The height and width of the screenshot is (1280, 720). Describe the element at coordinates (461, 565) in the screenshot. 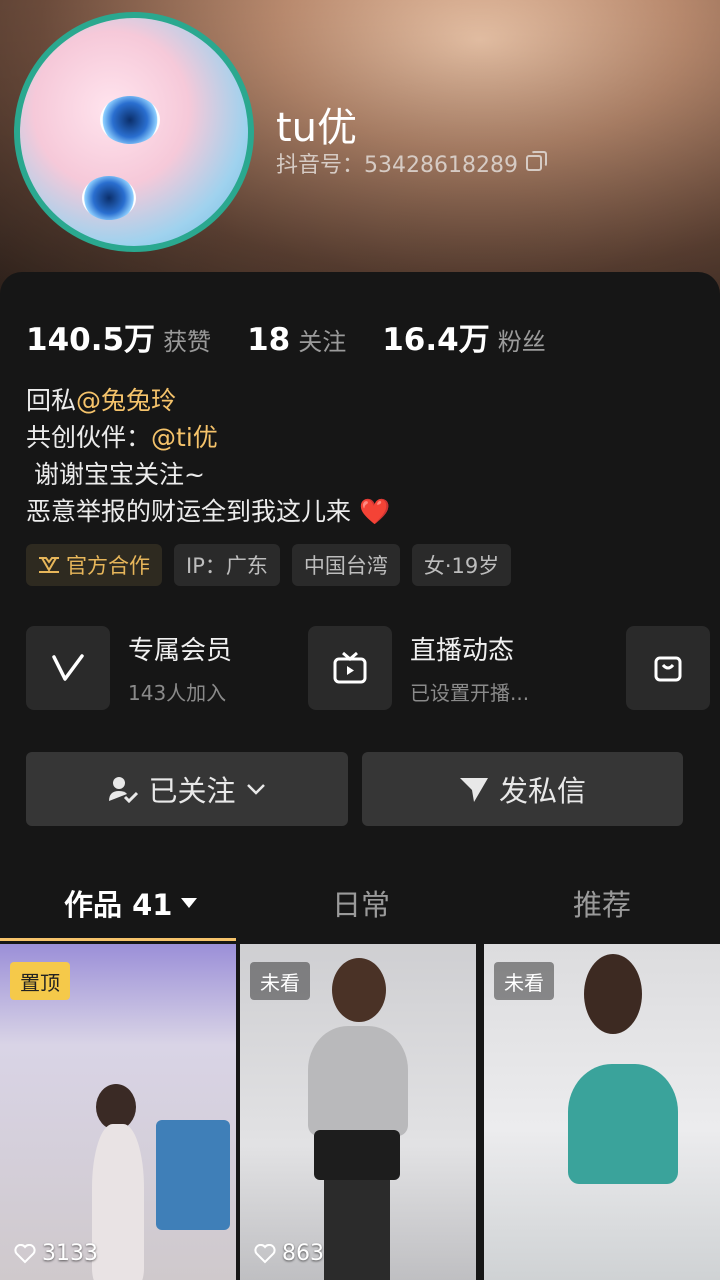

I see `tag-gender-age: 女·19岁` at that location.